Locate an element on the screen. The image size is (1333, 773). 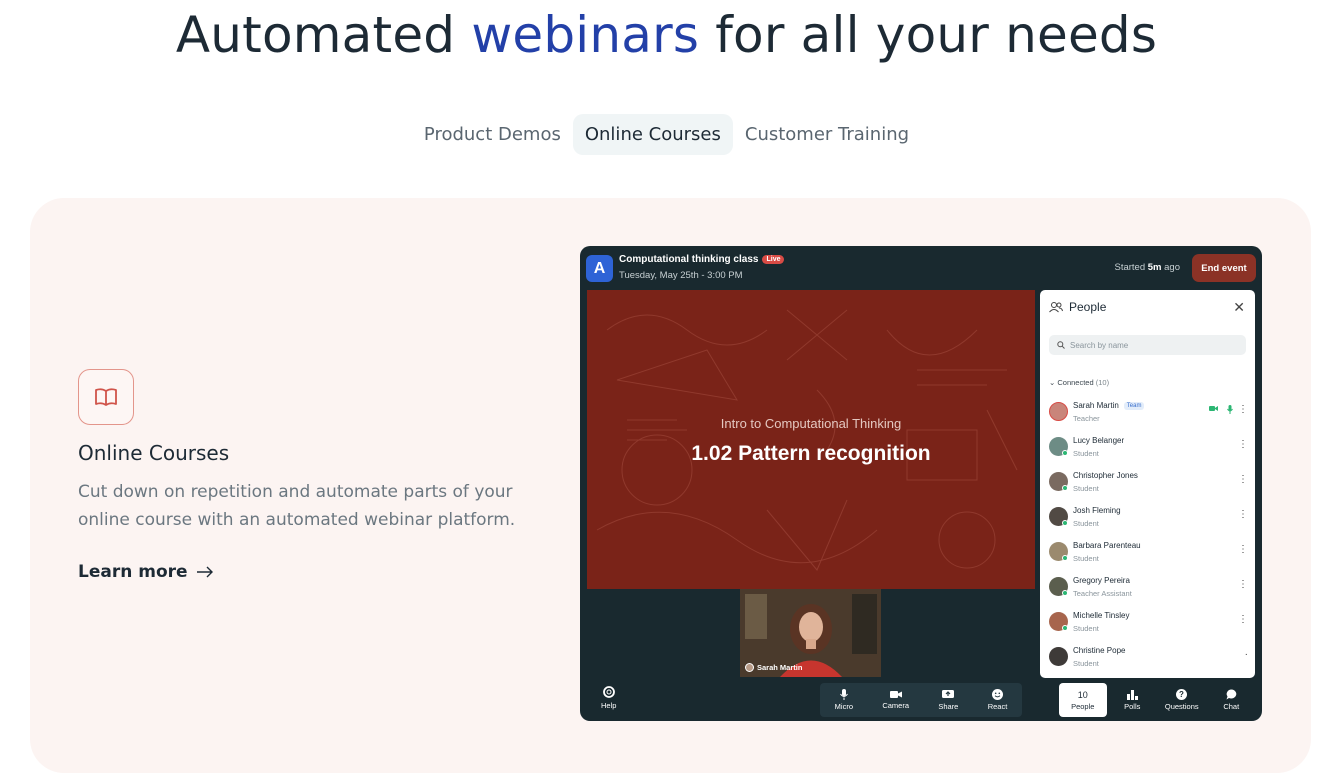
question-icon: ? is located at coordinates (1182, 694).